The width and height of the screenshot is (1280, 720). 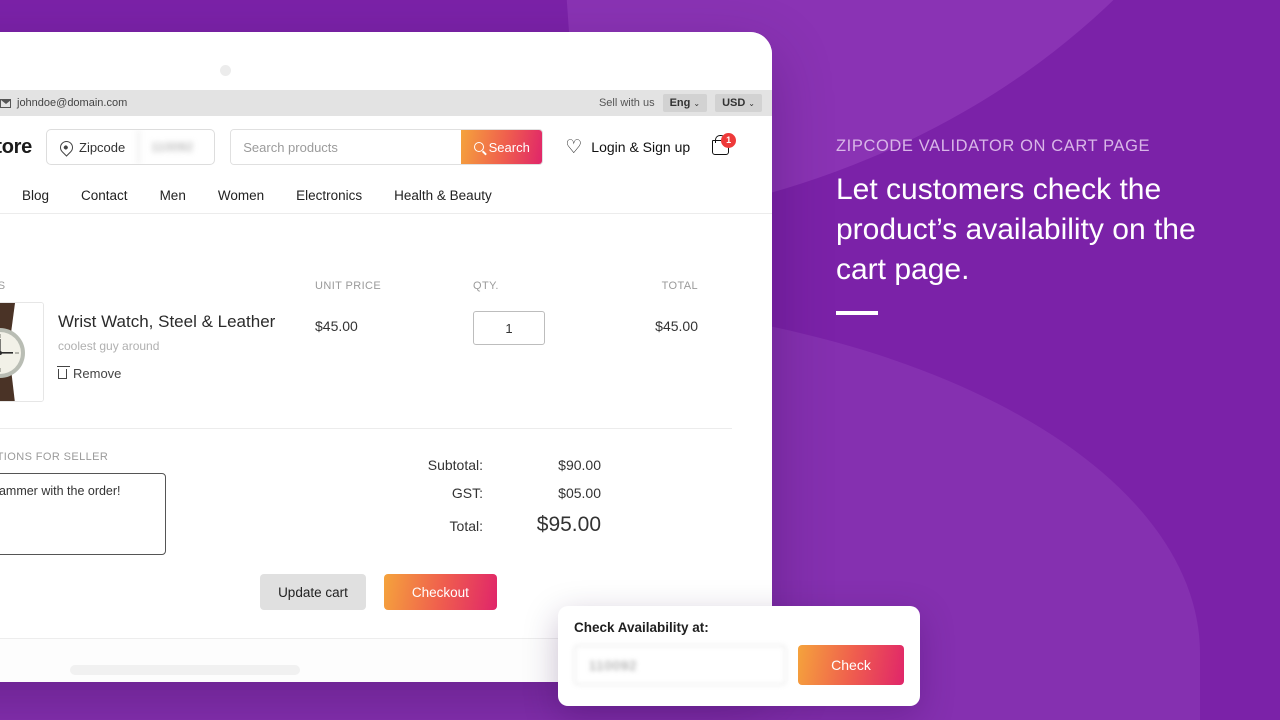 What do you see at coordinates (579, 465) in the screenshot?
I see `subtotal-value: $90.00` at bounding box center [579, 465].